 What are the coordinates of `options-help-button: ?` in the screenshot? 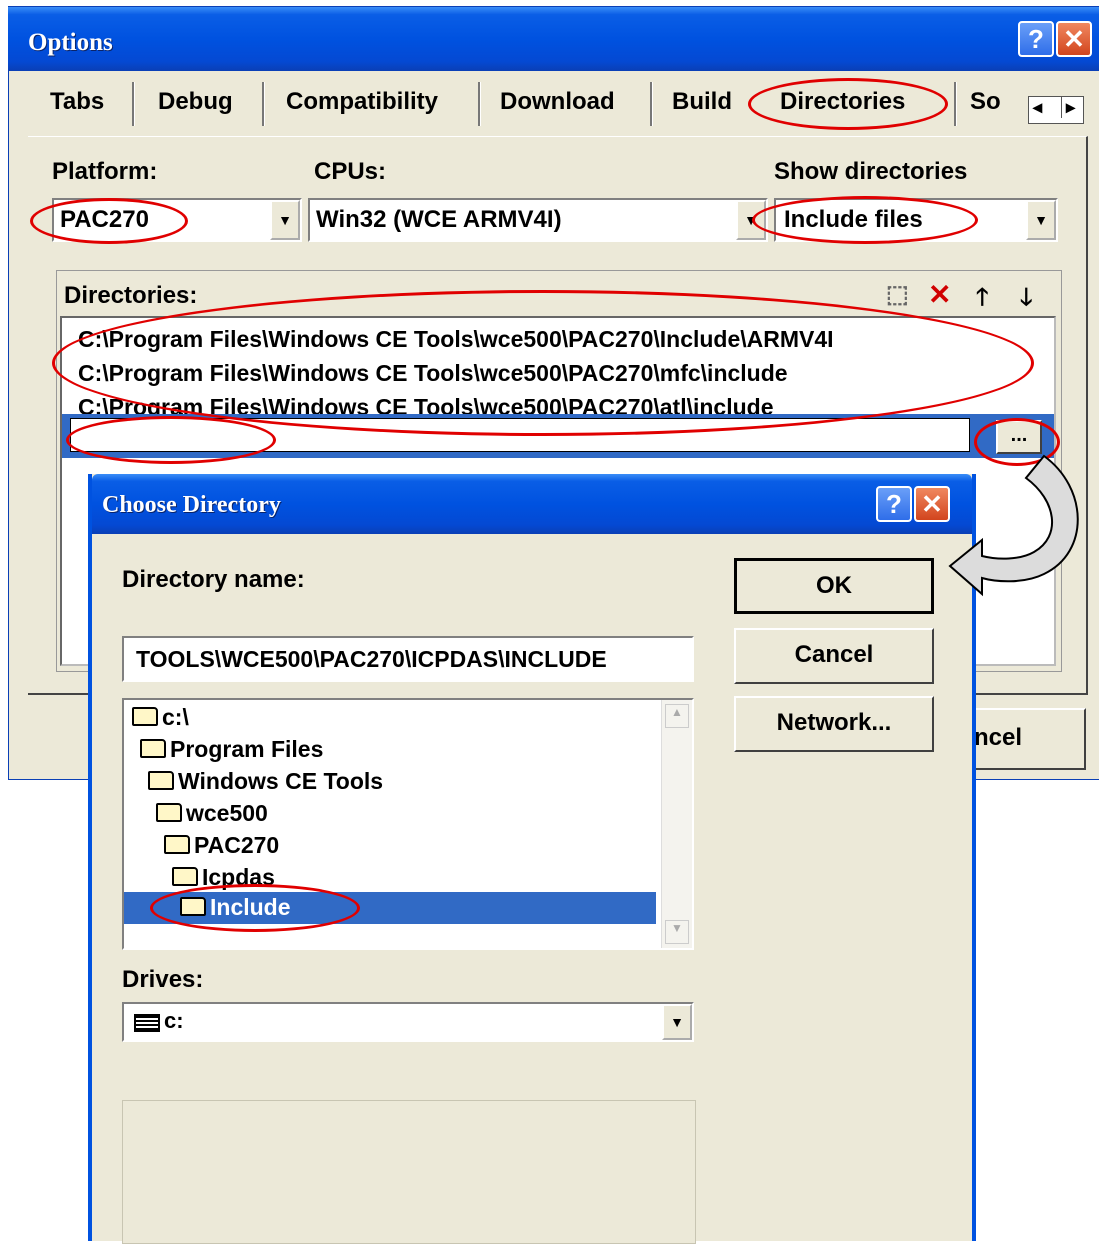 It's located at (1036, 39).